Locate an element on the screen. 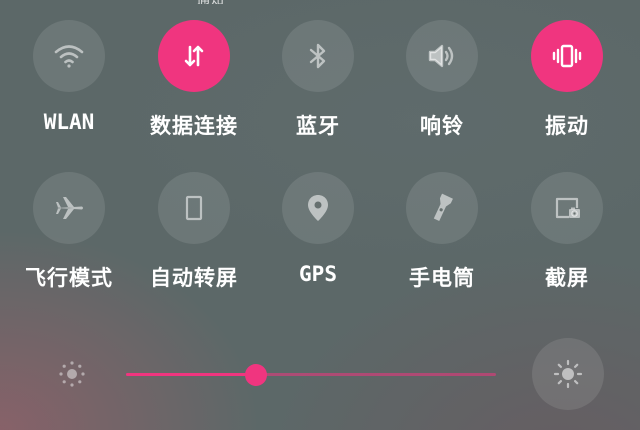 This screenshot has height=430, width=640. vibrate-icon is located at coordinates (567, 56).